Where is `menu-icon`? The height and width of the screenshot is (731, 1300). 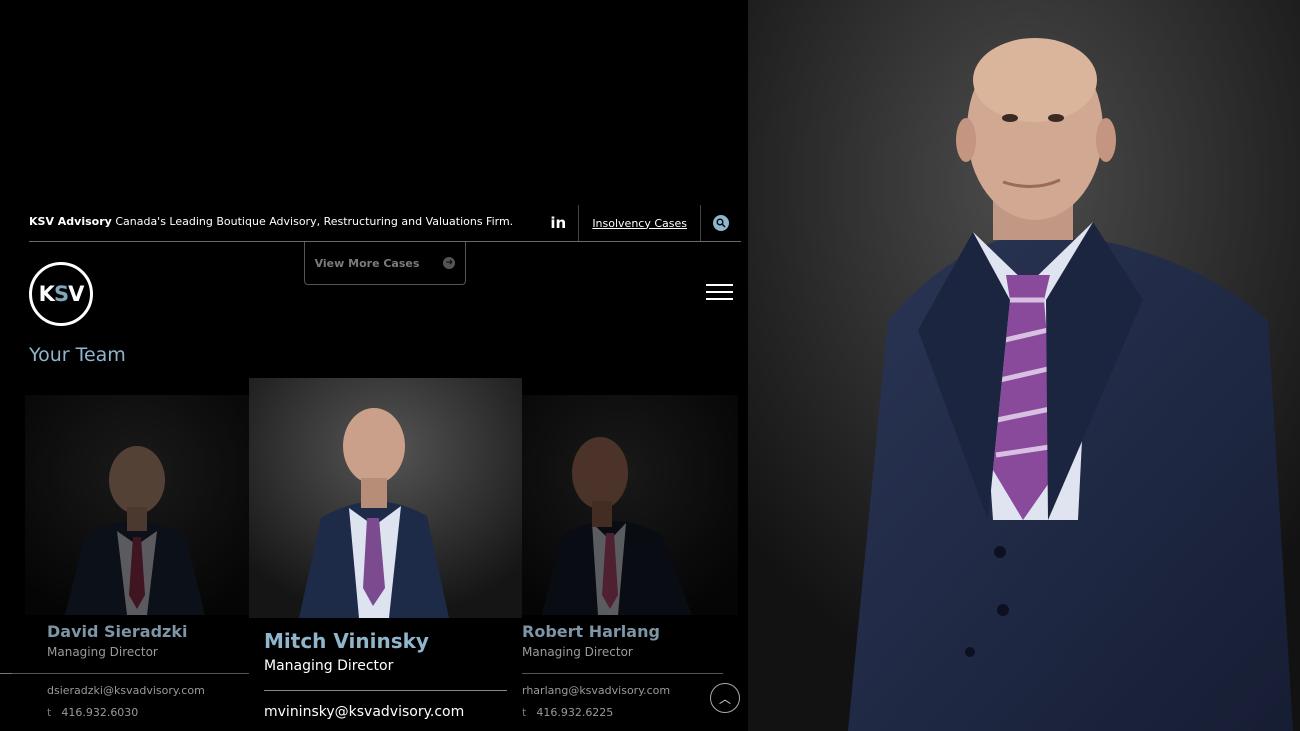
menu-icon is located at coordinates (719, 293).